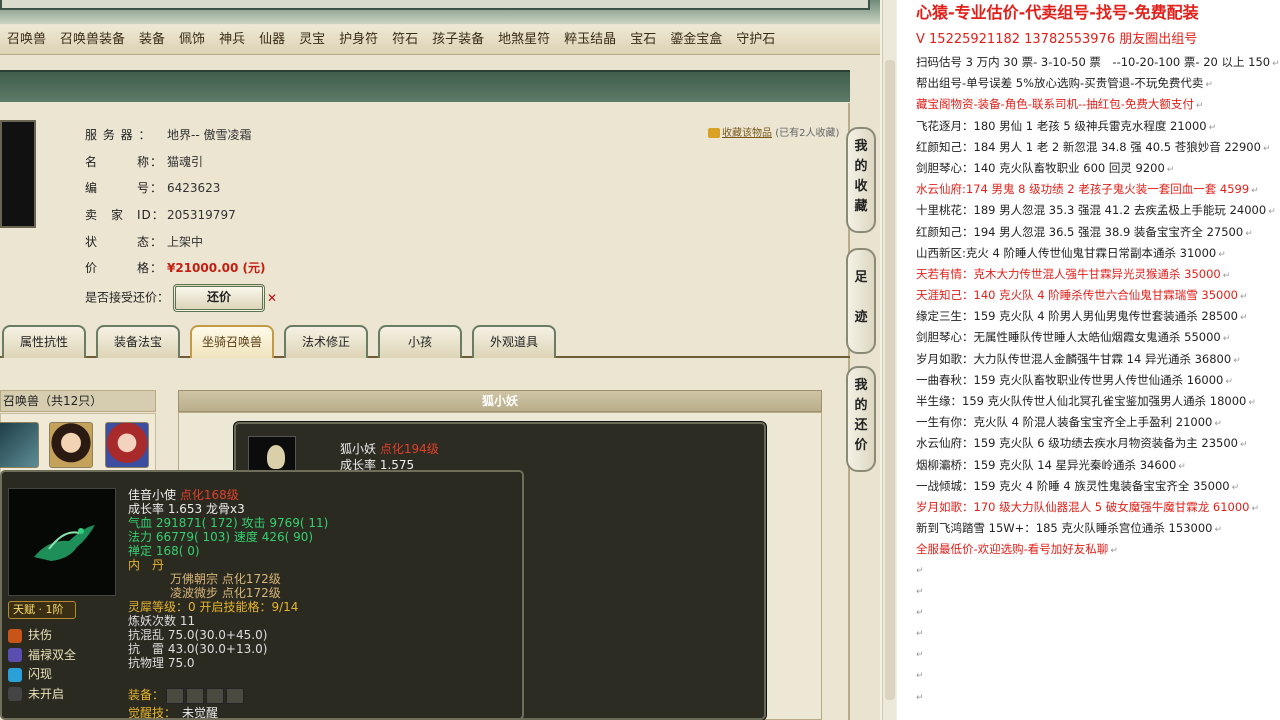 Image resolution: width=1280 pixels, height=720 pixels. What do you see at coordinates (213, 607) in the screenshot?
I see `bird-soul: 灵犀等级：0 开启技能格：9/14` at bounding box center [213, 607].